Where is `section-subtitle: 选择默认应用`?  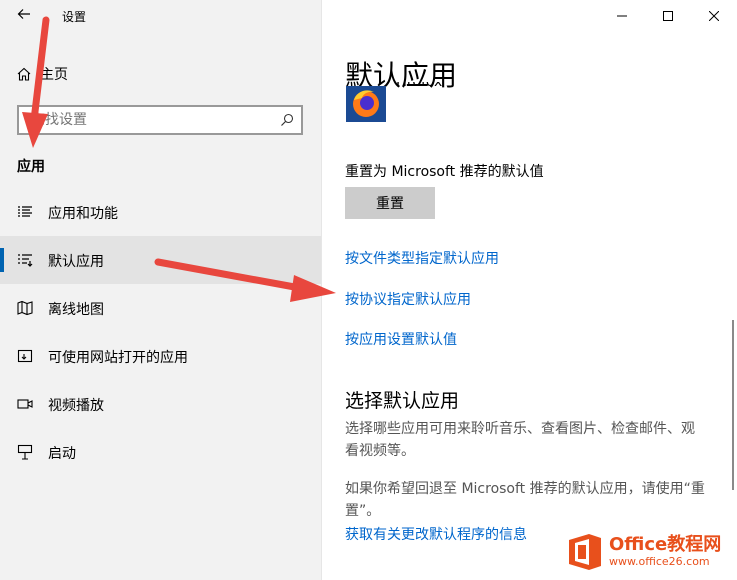
section-subtitle: 选择默认应用 is located at coordinates (402, 401).